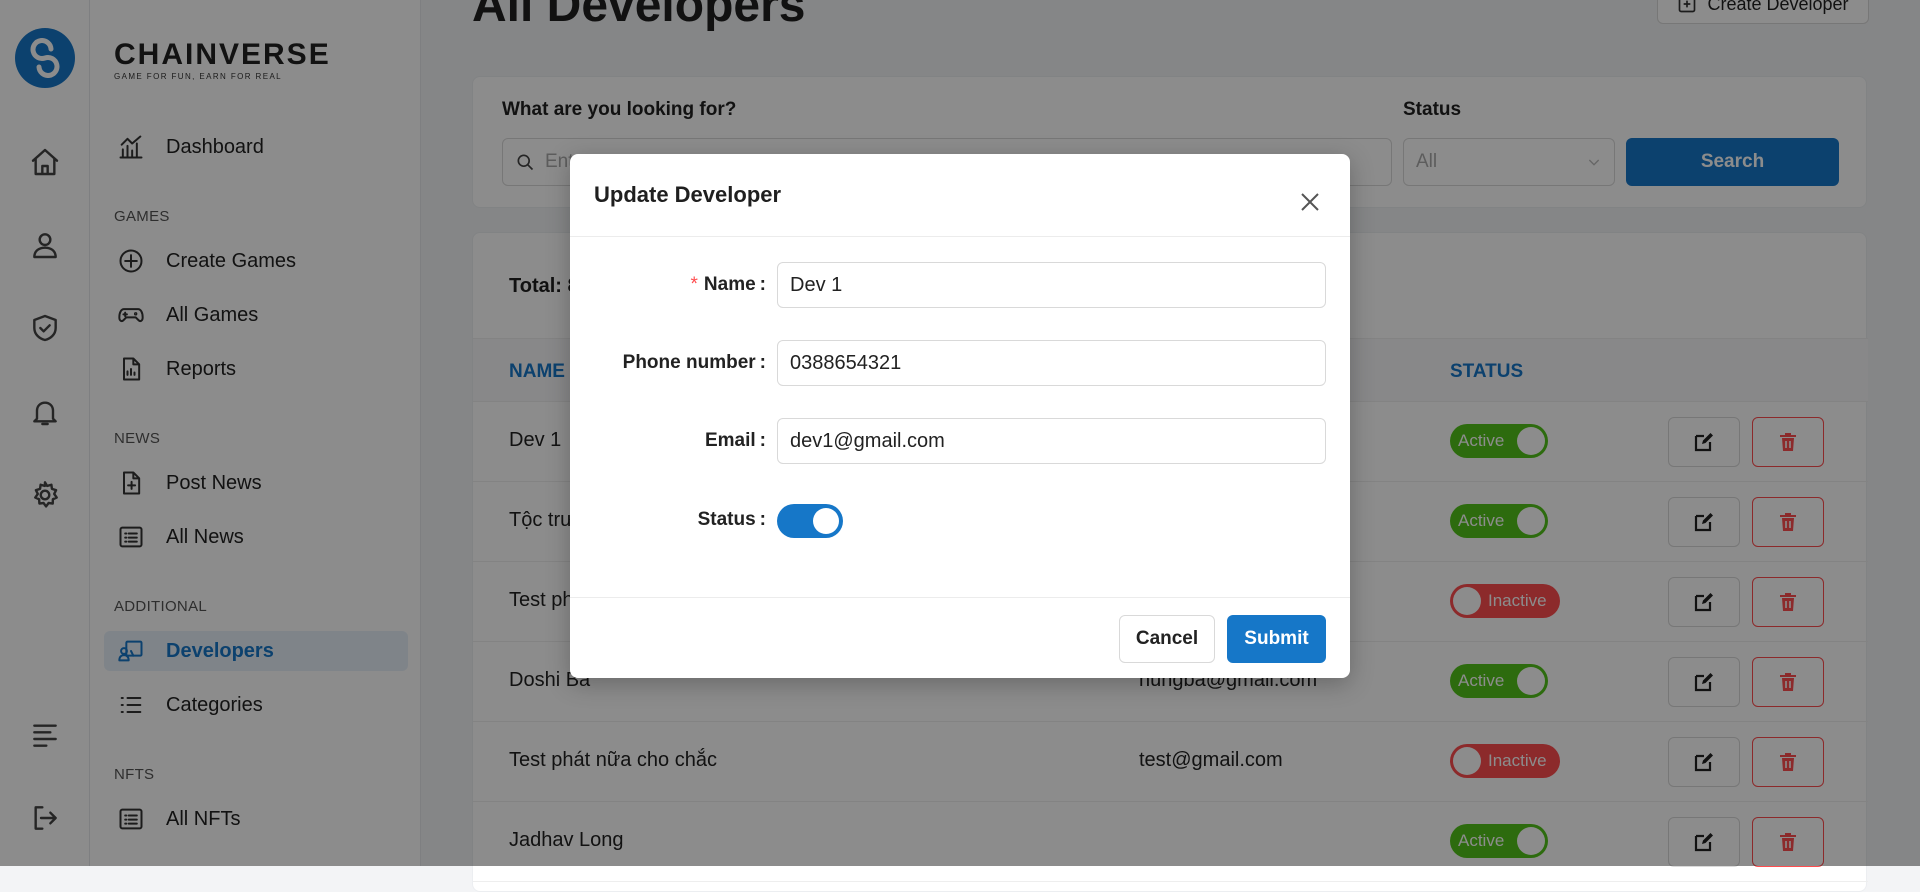 The width and height of the screenshot is (1920, 892). I want to click on close-icon, so click(1310, 202).